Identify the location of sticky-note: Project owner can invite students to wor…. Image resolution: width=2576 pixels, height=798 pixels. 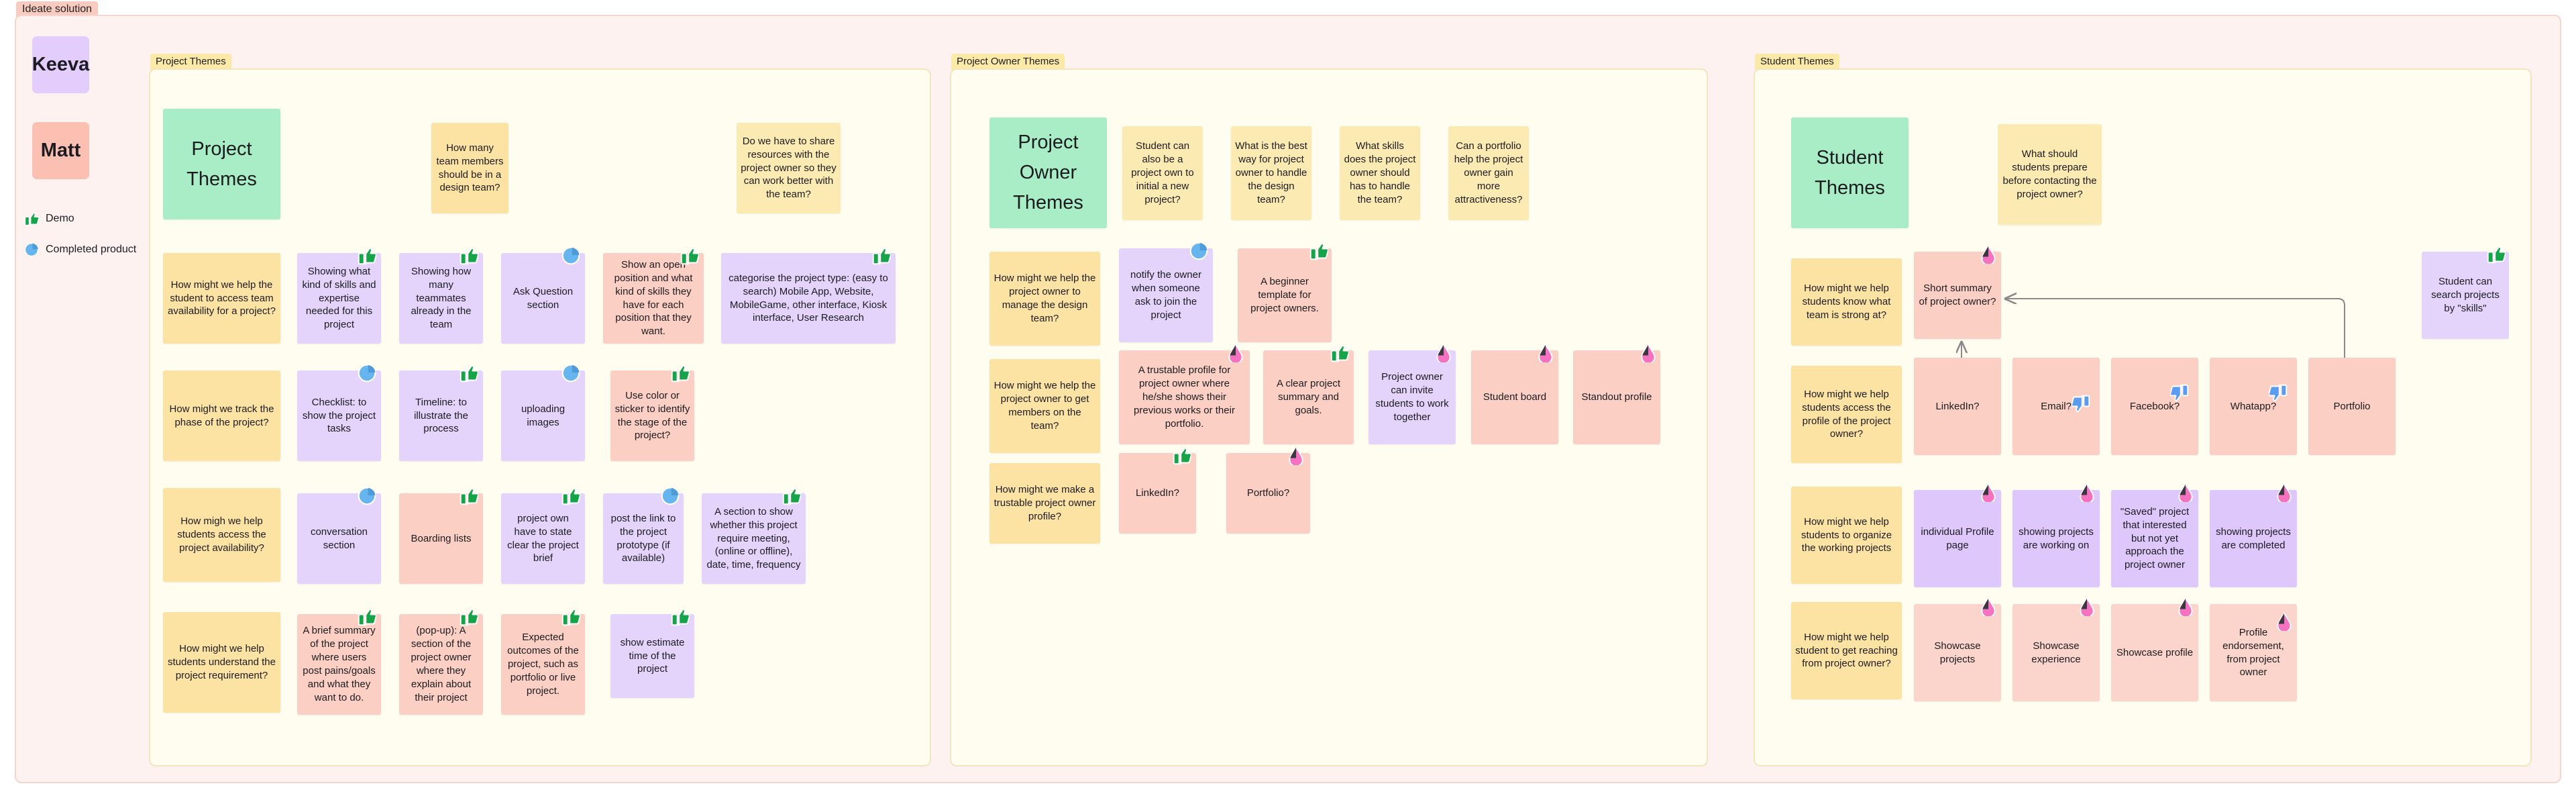
(1412, 397).